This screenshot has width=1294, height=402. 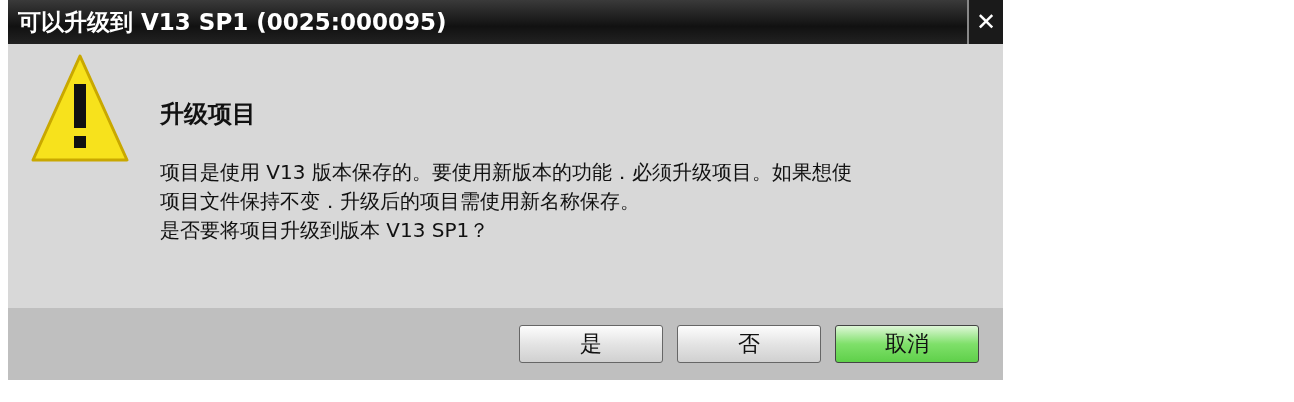 What do you see at coordinates (985, 22) in the screenshot?
I see `close-button: ✕` at bounding box center [985, 22].